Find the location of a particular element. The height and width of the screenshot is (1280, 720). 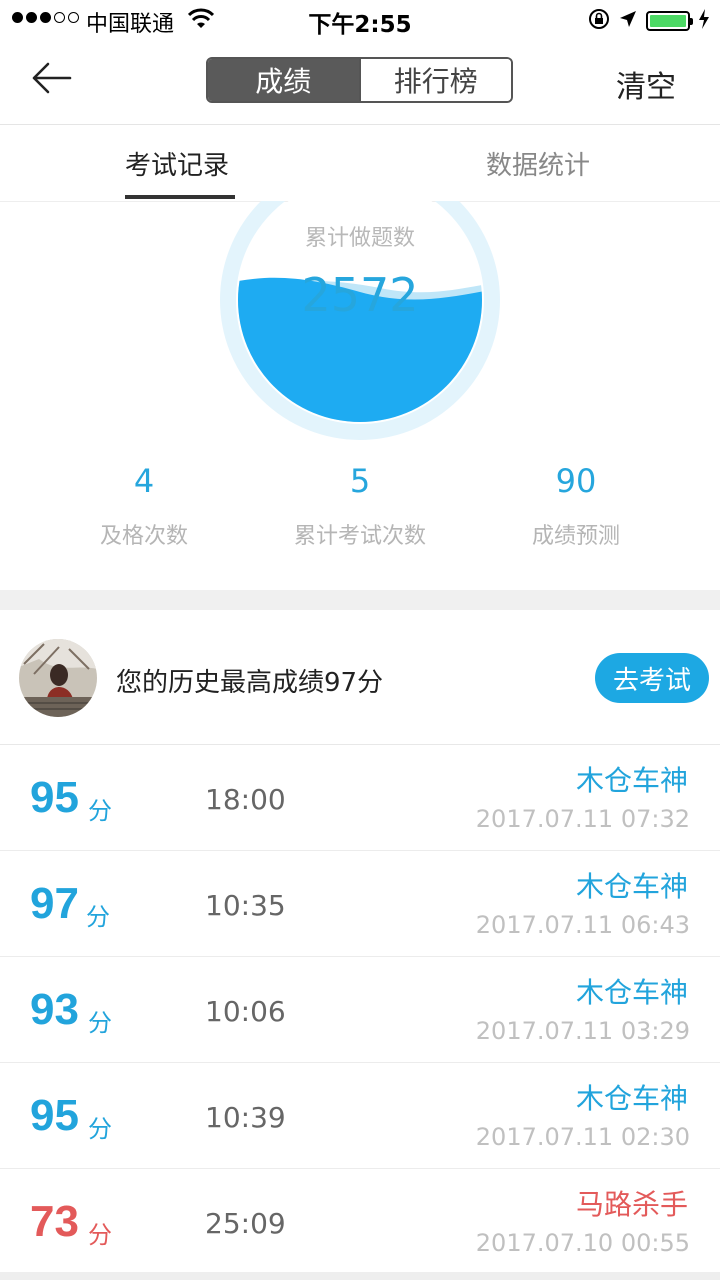

record-datetime: 2017.07.11 07:32 is located at coordinates (582, 819).